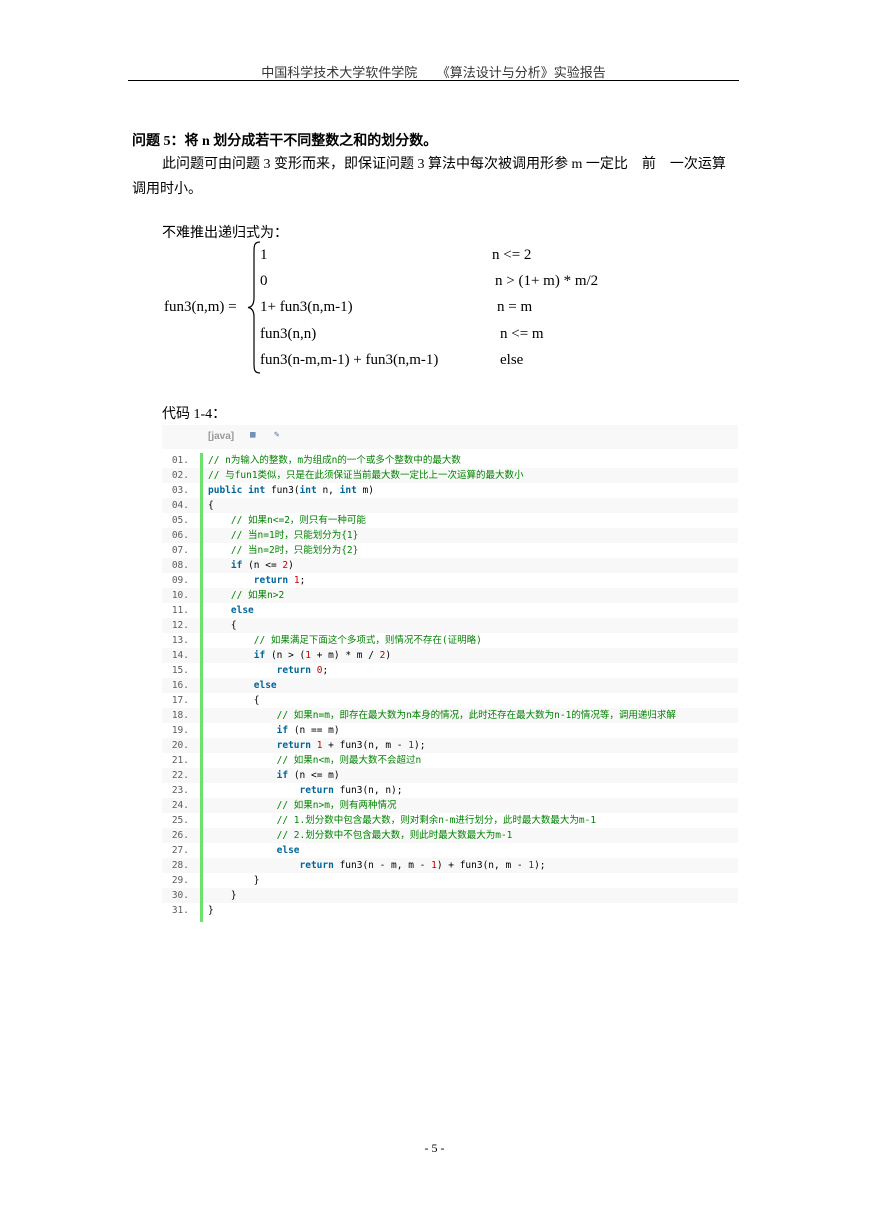 This screenshot has width=869, height=1228. Describe the element at coordinates (180, 685) in the screenshot. I see `line-number: 16.` at that location.